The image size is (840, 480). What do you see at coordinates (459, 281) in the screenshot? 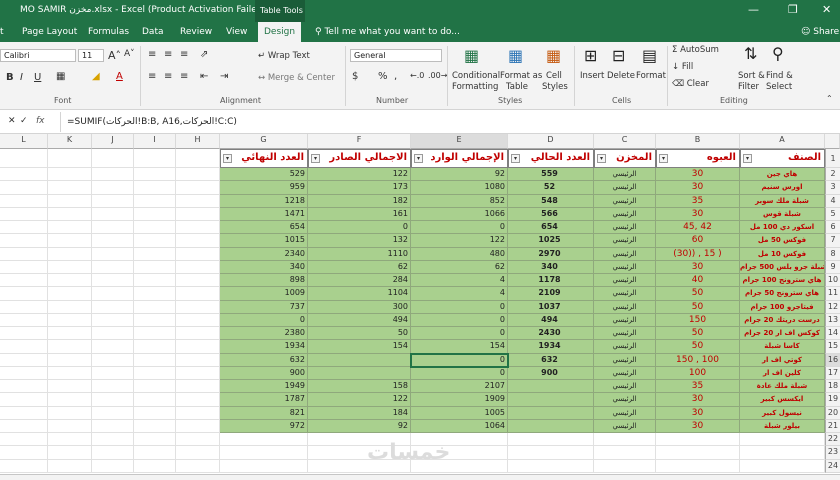
I see `table-cell: 4` at bounding box center [459, 281].